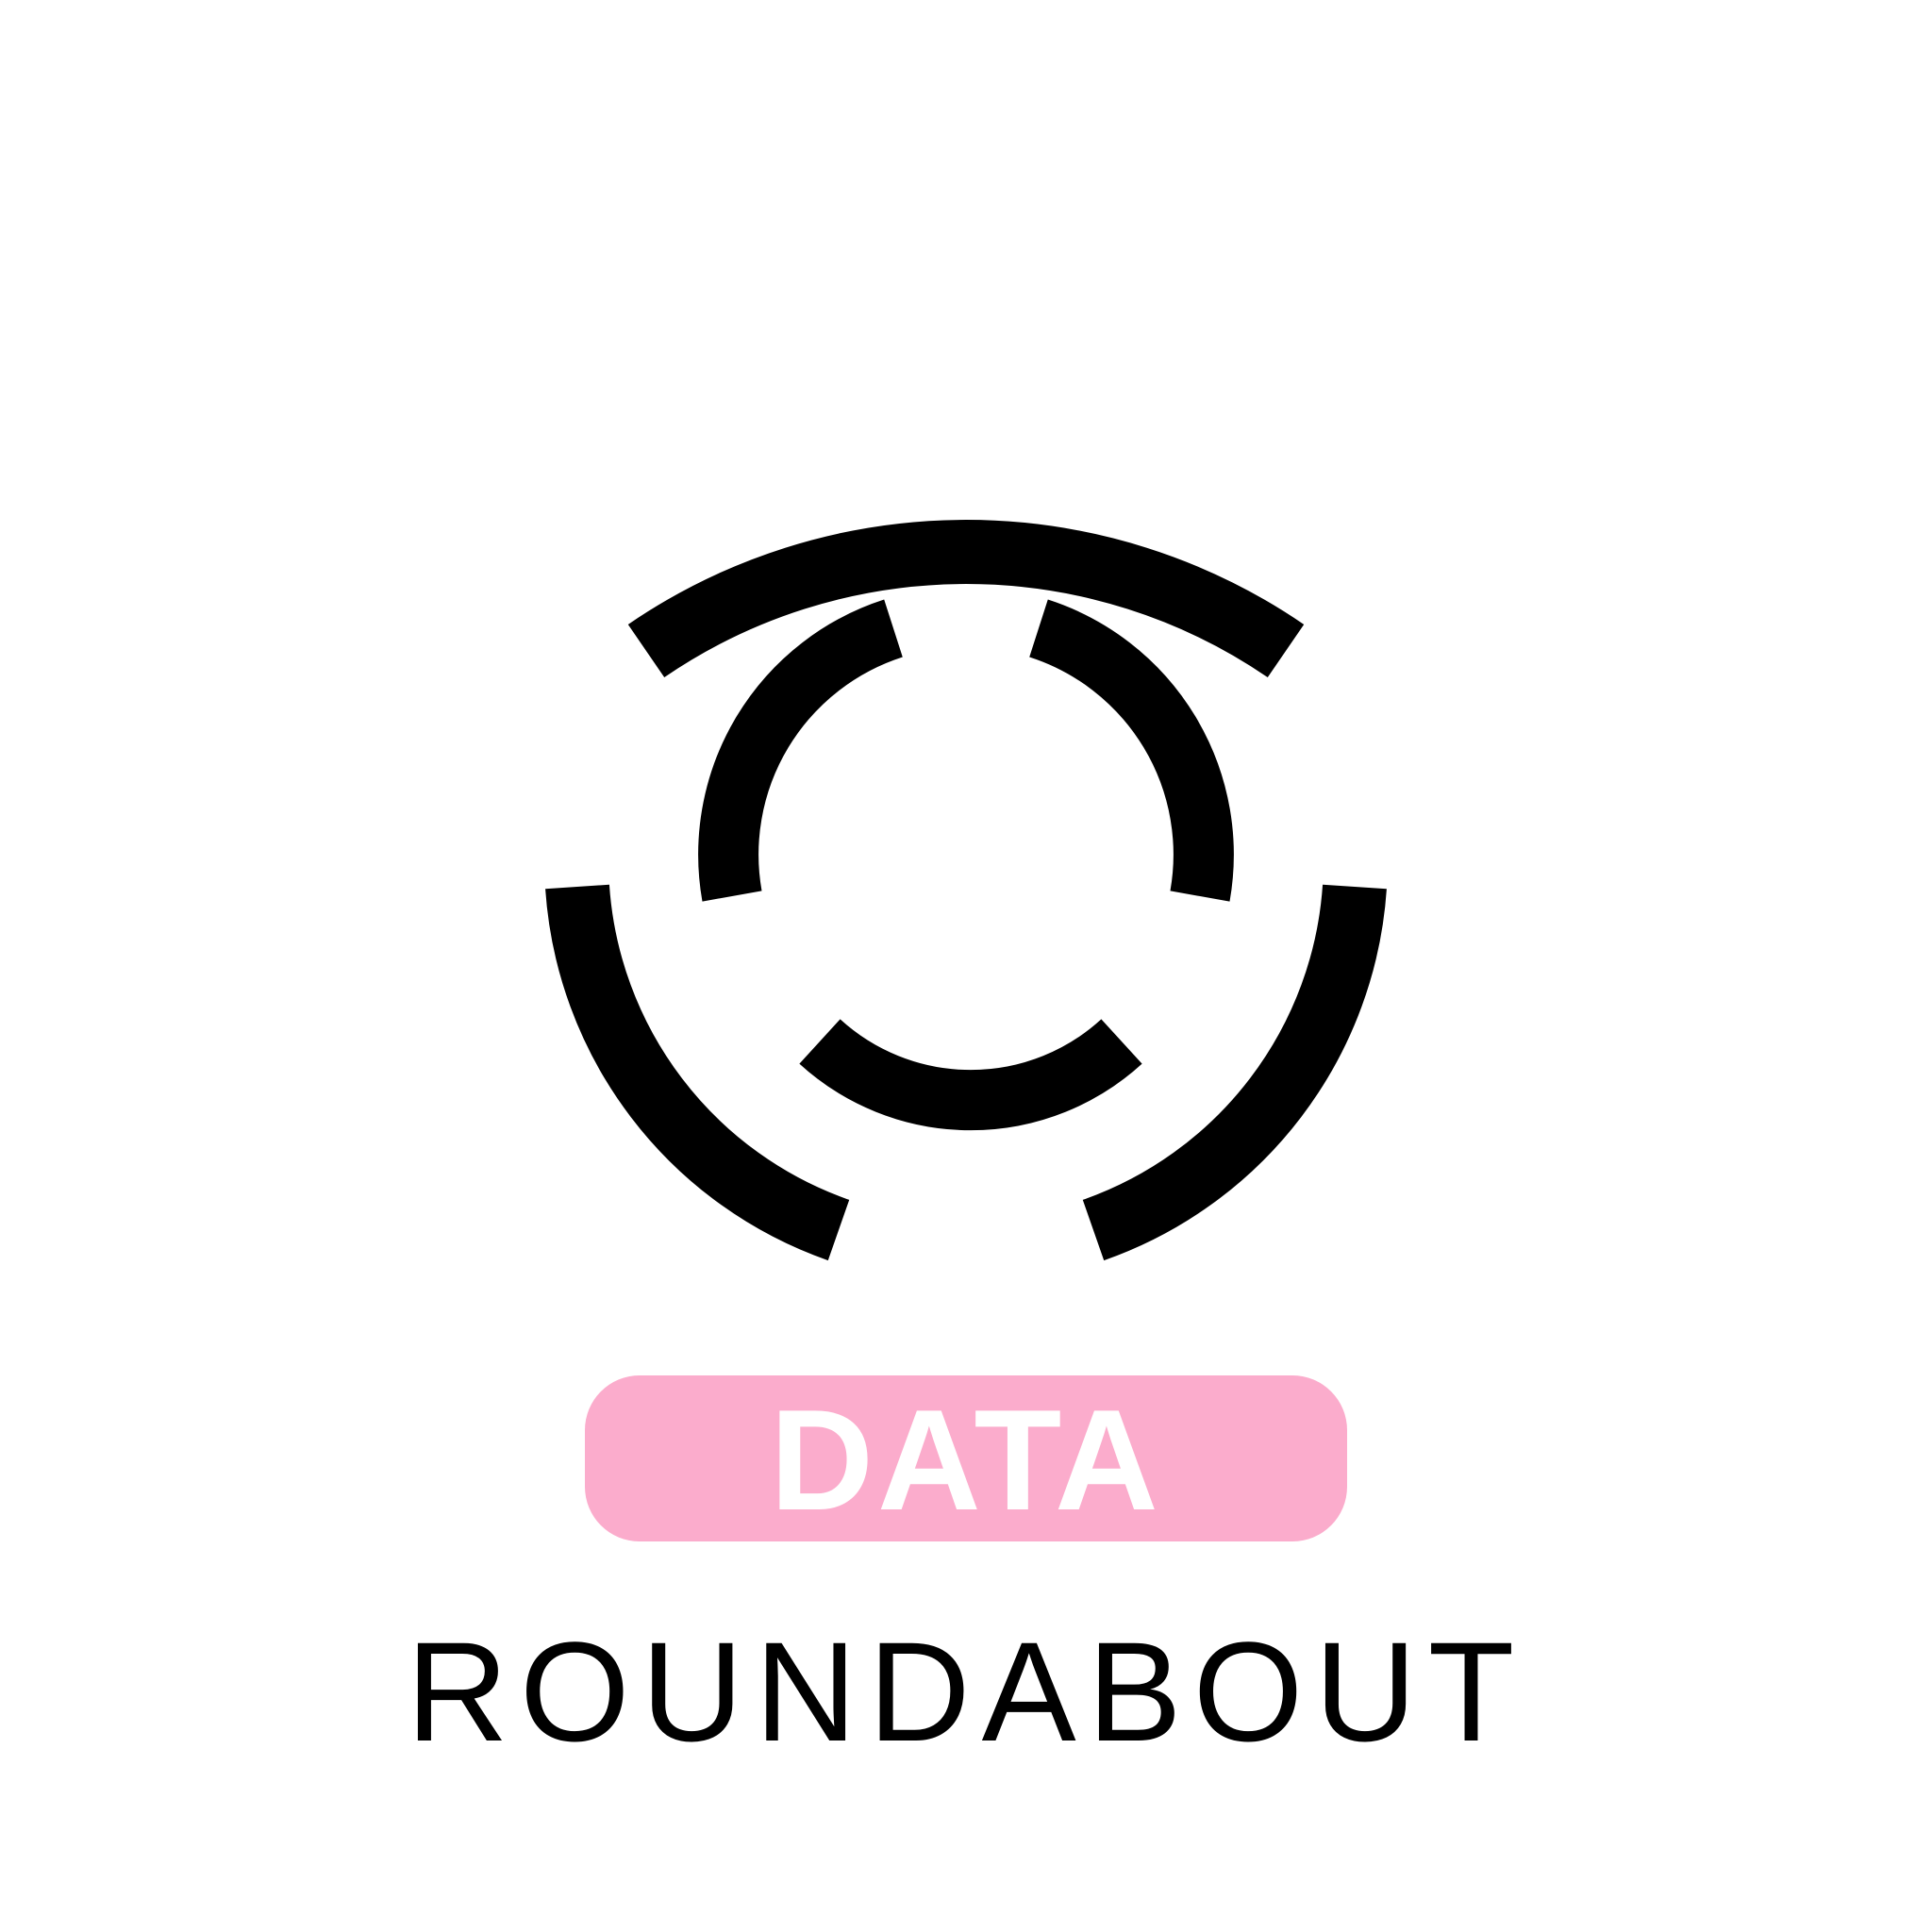 The height and width of the screenshot is (1932, 1932). Describe the element at coordinates (697, 1072) in the screenshot. I see `outer-arc-bottom-left` at that location.